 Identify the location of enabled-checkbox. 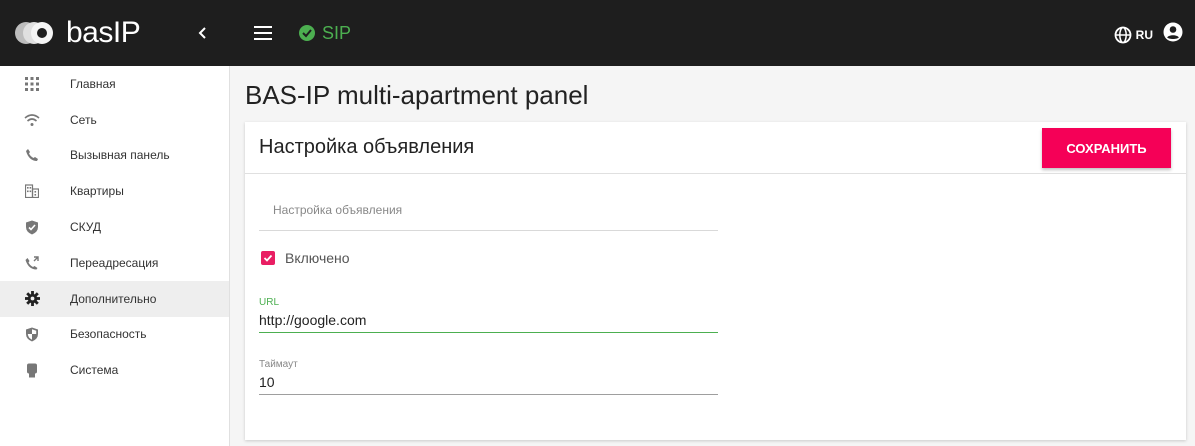
(268, 258).